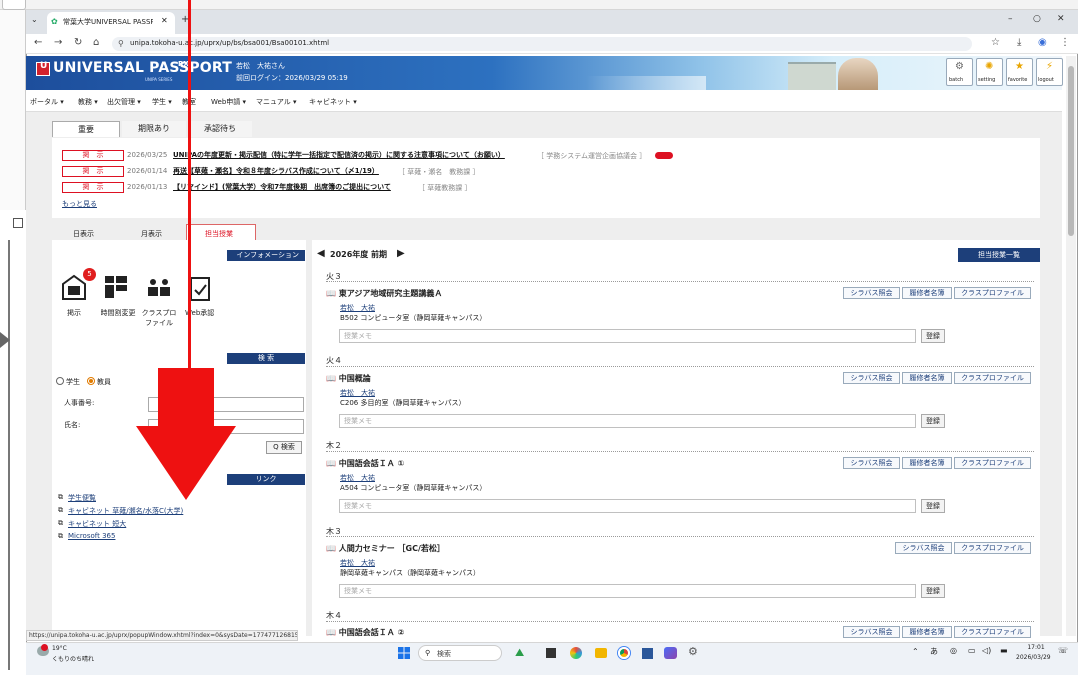 Image resolution: width=1078 pixels, height=675 pixels. Describe the element at coordinates (1071, 151) in the screenshot. I see `scrollbar-thumb` at that location.